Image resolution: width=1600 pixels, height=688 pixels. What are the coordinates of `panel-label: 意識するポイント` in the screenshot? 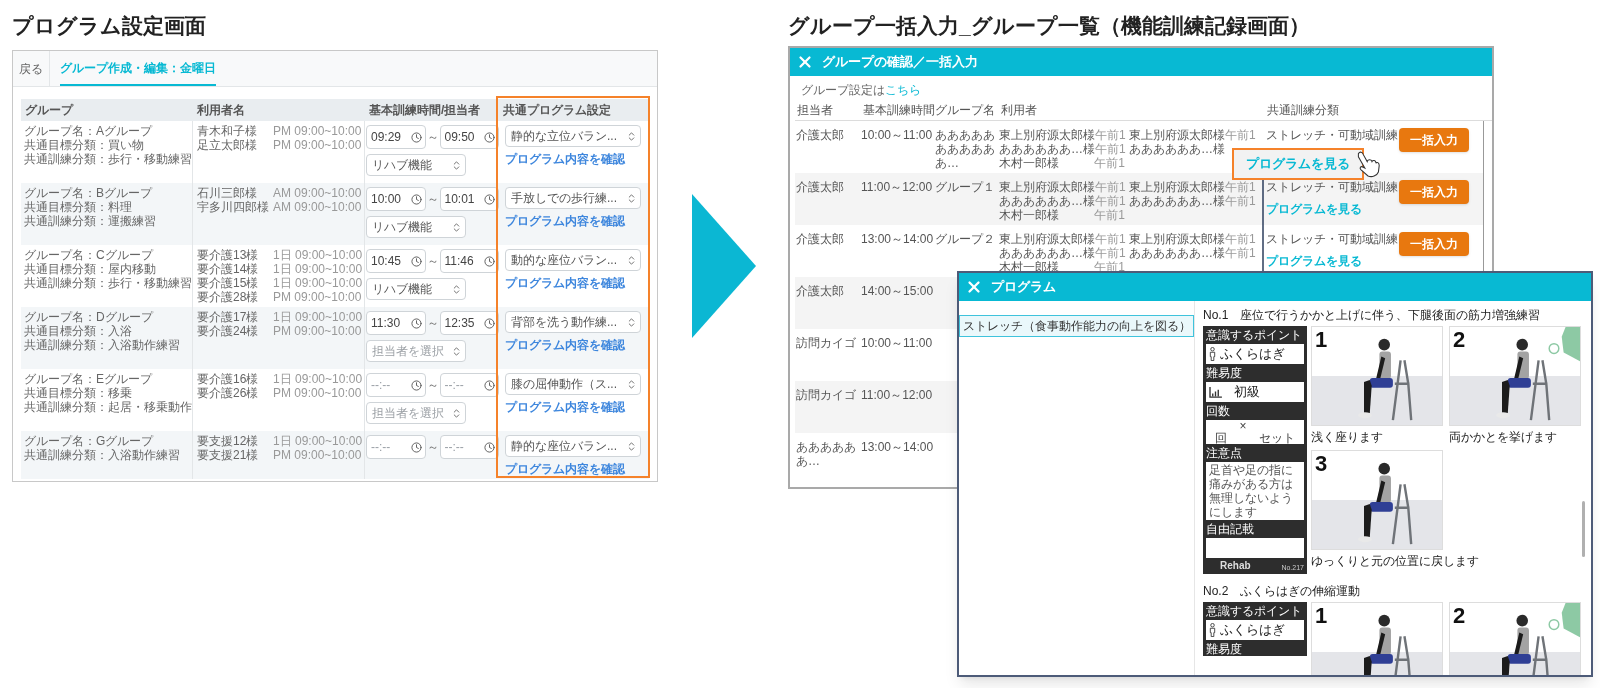 It's located at (1254, 611).